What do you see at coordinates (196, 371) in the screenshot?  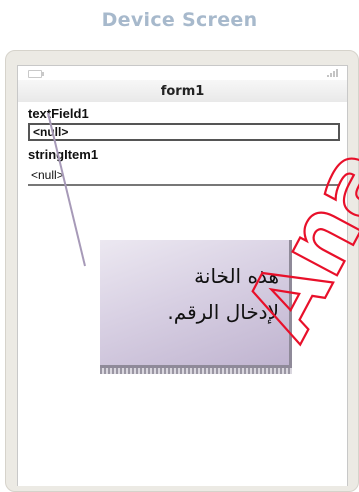 I see `tooltip-shadow` at bounding box center [196, 371].